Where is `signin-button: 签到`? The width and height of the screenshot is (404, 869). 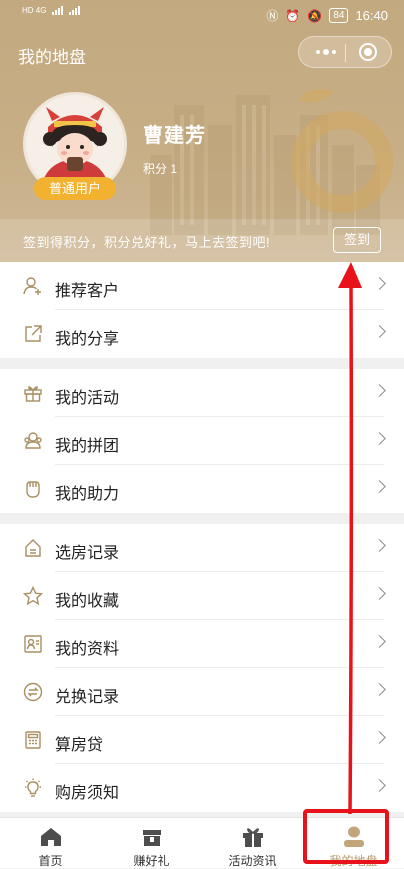
signin-button: 签到 is located at coordinates (357, 240).